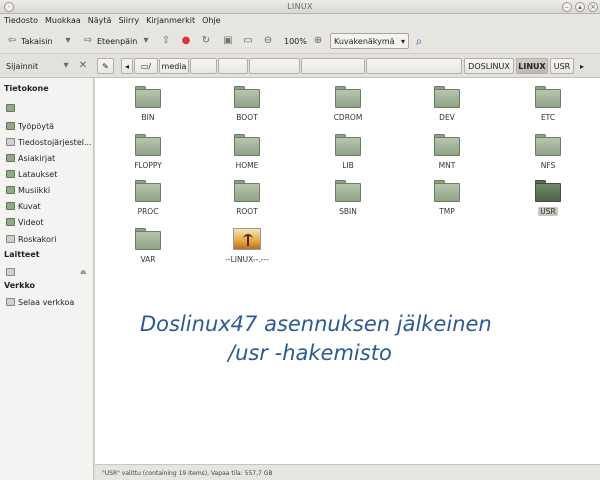 This screenshot has width=600, height=480. Describe the element at coordinates (300, 6) in the screenshot. I see `window-title: LINUX` at that location.